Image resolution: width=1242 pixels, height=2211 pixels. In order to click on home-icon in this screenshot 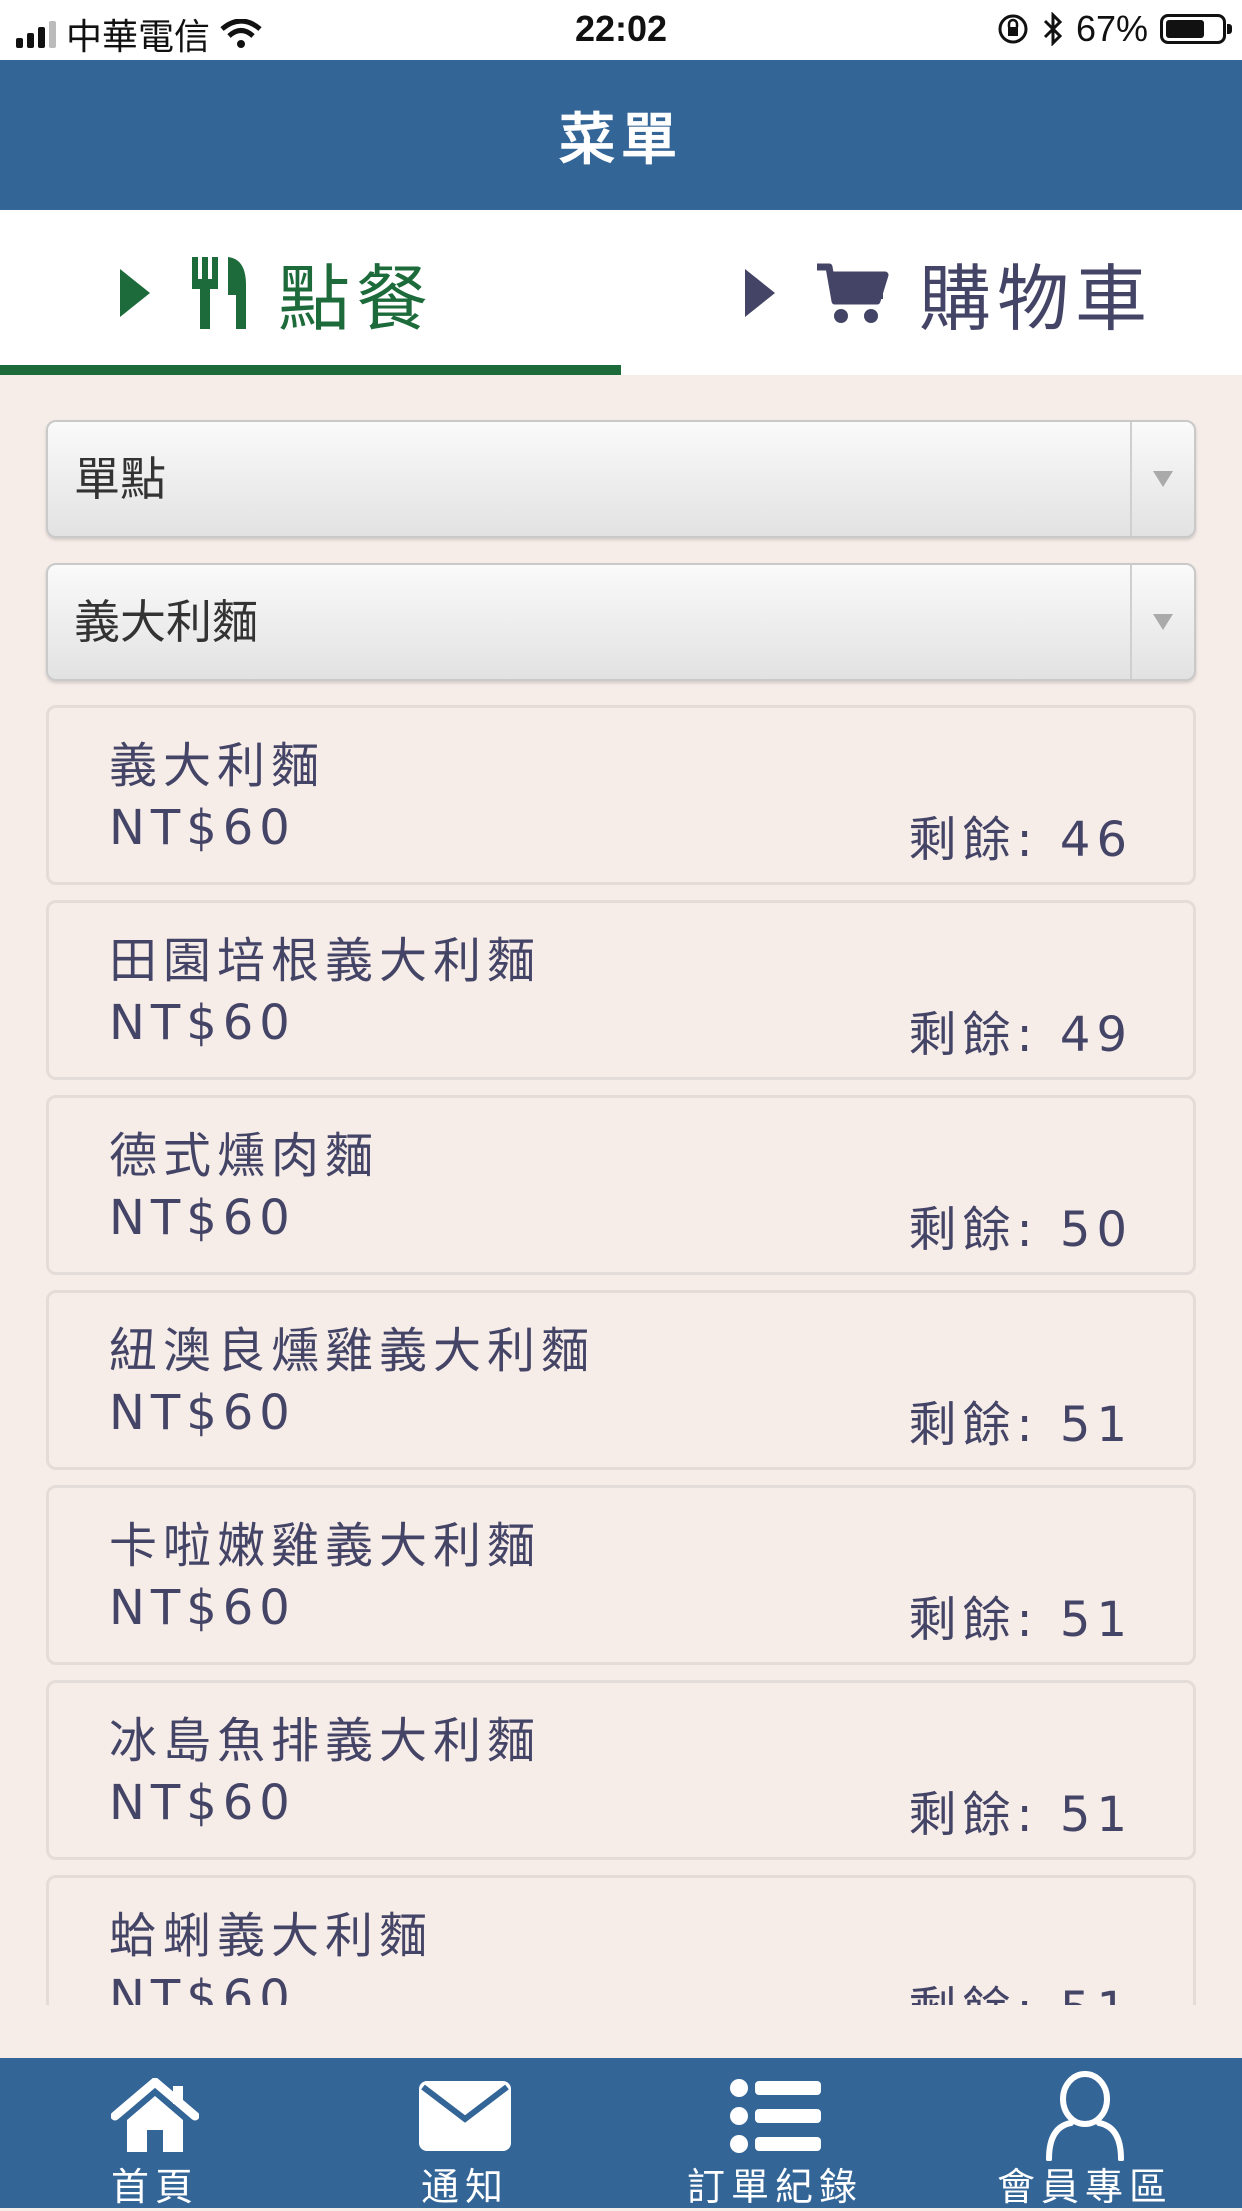, I will do `click(155, 2116)`.